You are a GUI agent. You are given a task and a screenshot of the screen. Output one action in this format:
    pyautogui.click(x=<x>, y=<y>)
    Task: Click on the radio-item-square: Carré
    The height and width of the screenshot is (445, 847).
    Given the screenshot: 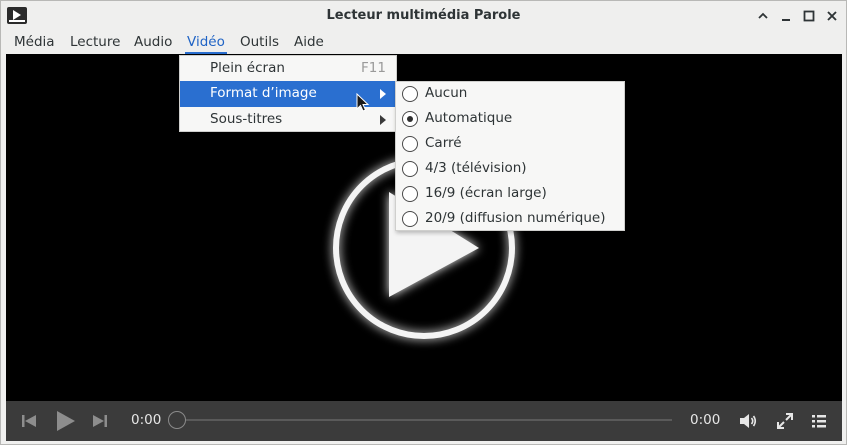 What is the action you would take?
    pyautogui.click(x=510, y=144)
    